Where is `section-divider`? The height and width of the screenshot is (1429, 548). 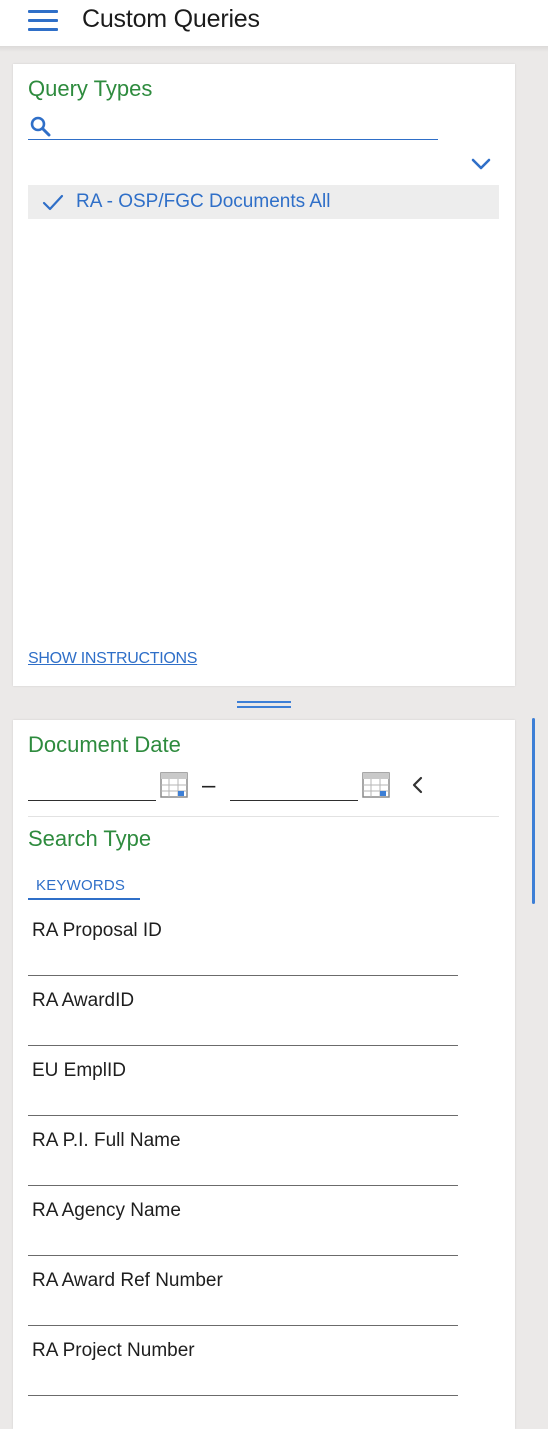
section-divider is located at coordinates (263, 816).